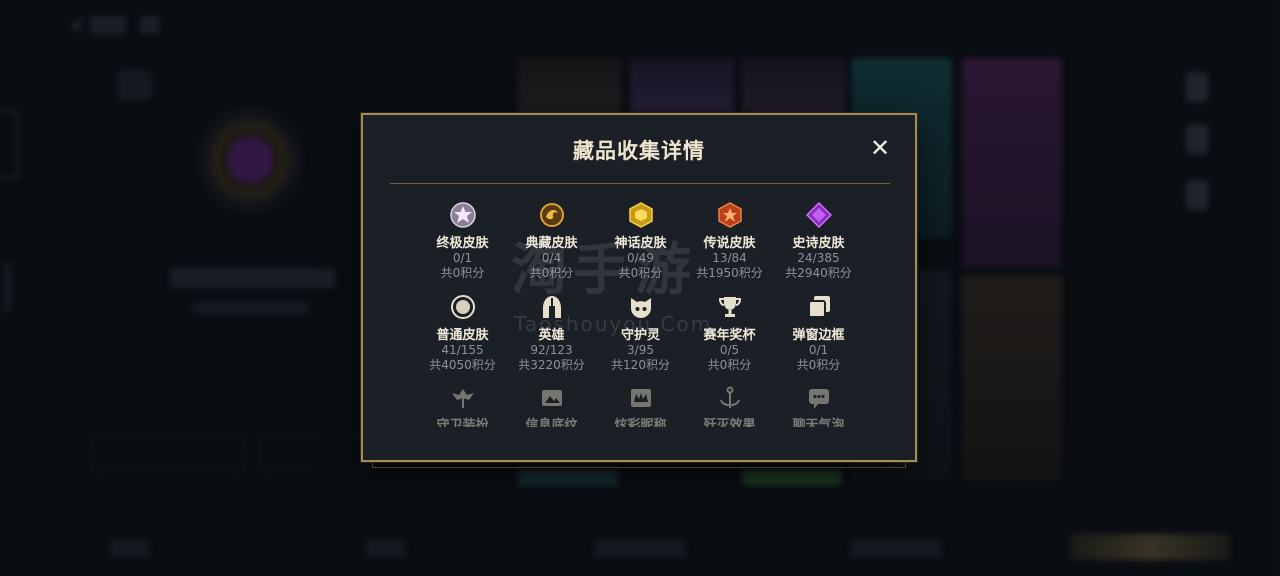 The height and width of the screenshot is (576, 1280). Describe the element at coordinates (730, 215) in the screenshot. I see `legendary-skin-gem-icon` at that location.